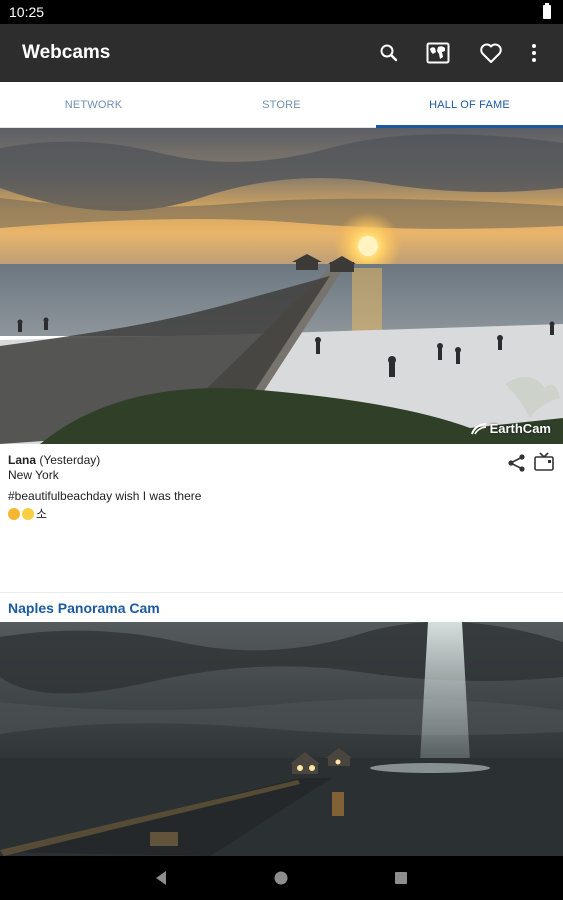  I want to click on overflow-menu-button, so click(534, 53).